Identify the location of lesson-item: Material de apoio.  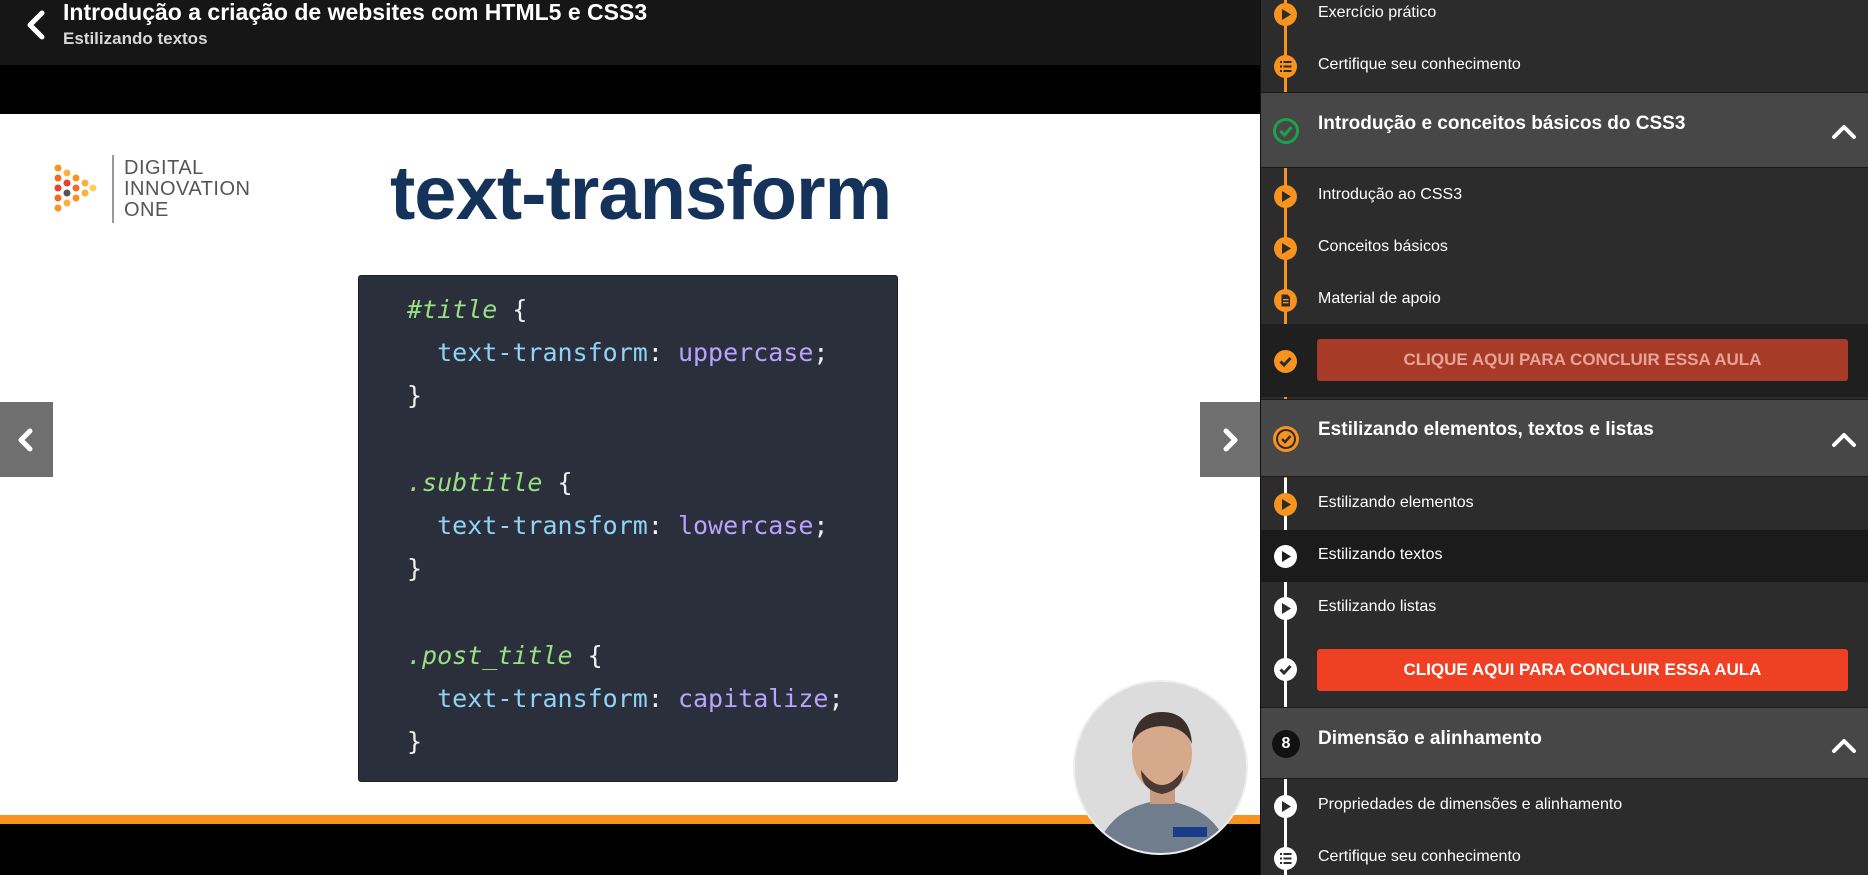
(1564, 300).